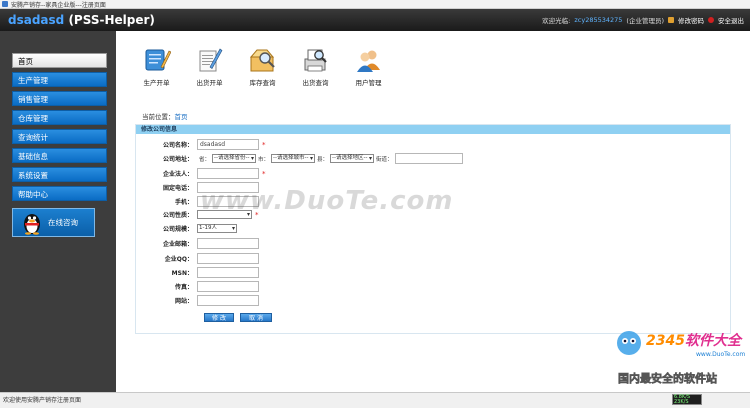 This screenshot has width=750, height=408. I want to click on tool-shipping-search: 出货查询, so click(315, 66).